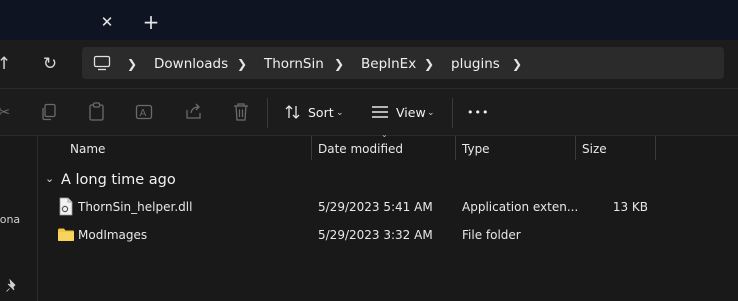 Image resolution: width=738 pixels, height=301 pixels. Describe the element at coordinates (50, 64) in the screenshot. I see `refresh-icon: ↻` at that location.